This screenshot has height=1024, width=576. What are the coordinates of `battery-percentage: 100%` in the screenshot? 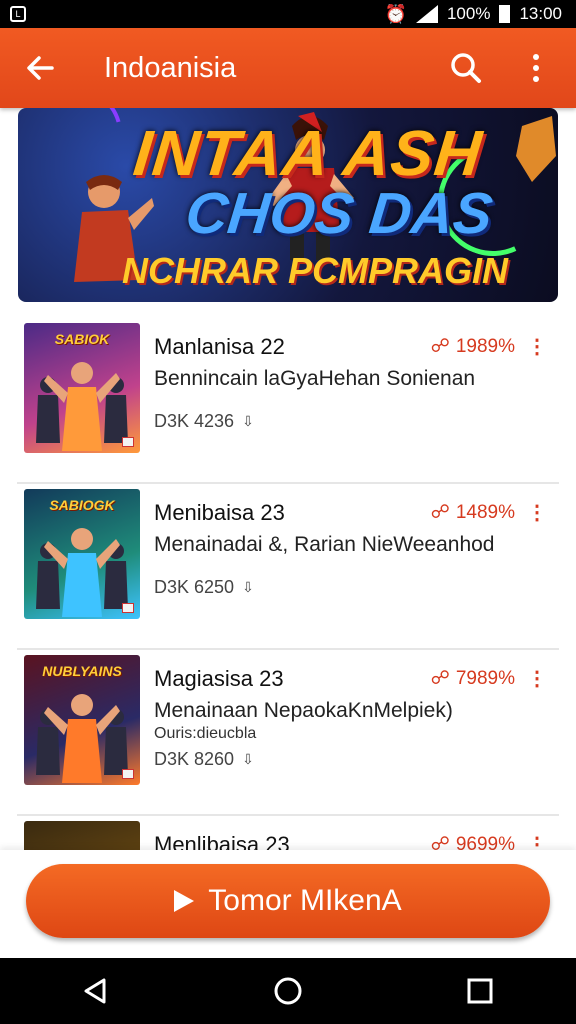 It's located at (468, 13).